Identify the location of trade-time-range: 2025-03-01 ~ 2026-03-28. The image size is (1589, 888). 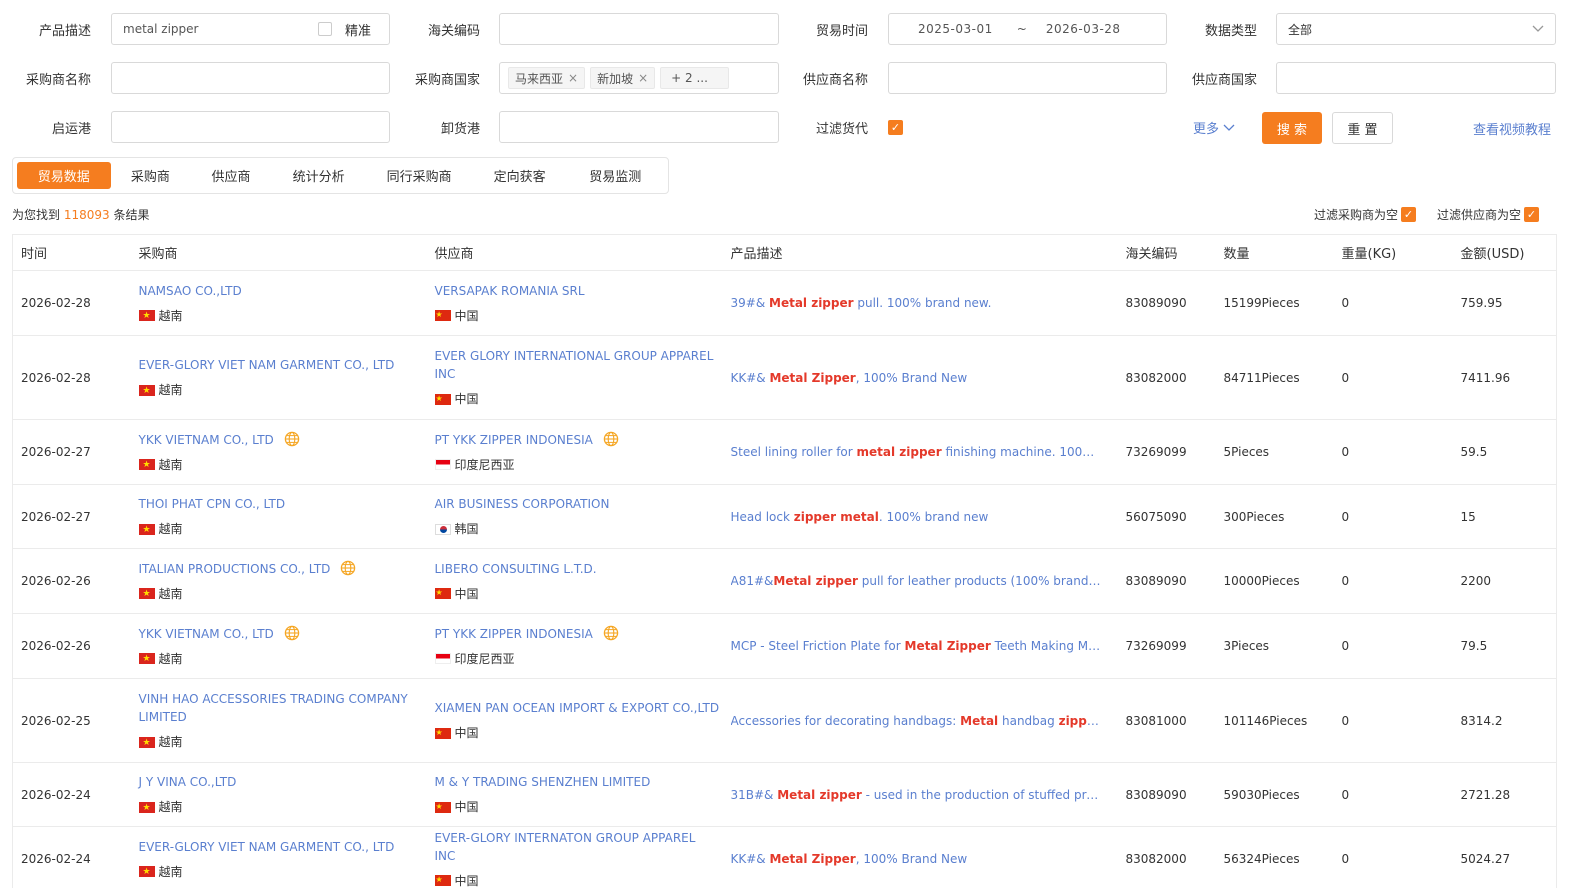
(1027, 29).